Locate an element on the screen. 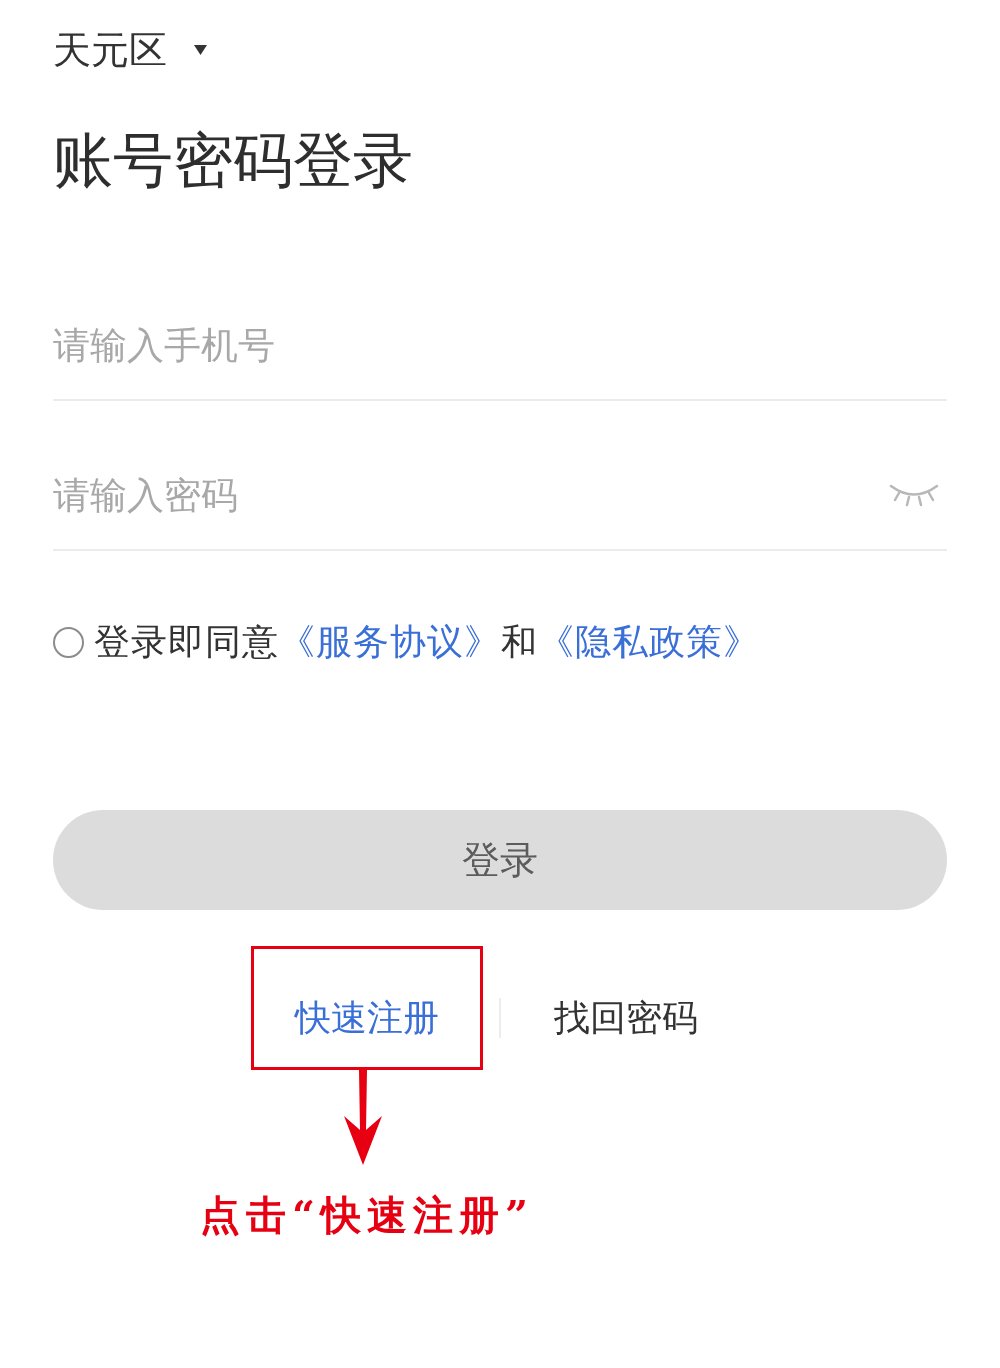  agreement-text: 登录即同意《服务协议》和《隐私政策》 is located at coordinates (427, 642).